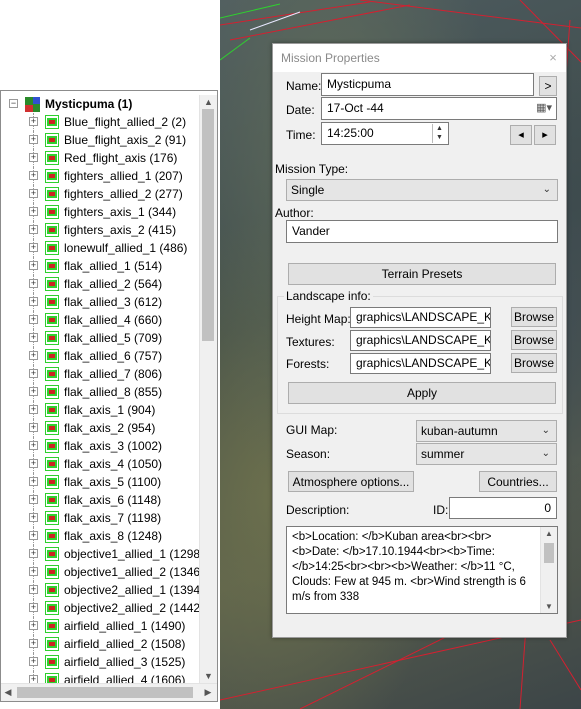 The image size is (581, 709). I want to click on dialog-title-bar: Mission Properties ×, so click(419, 58).